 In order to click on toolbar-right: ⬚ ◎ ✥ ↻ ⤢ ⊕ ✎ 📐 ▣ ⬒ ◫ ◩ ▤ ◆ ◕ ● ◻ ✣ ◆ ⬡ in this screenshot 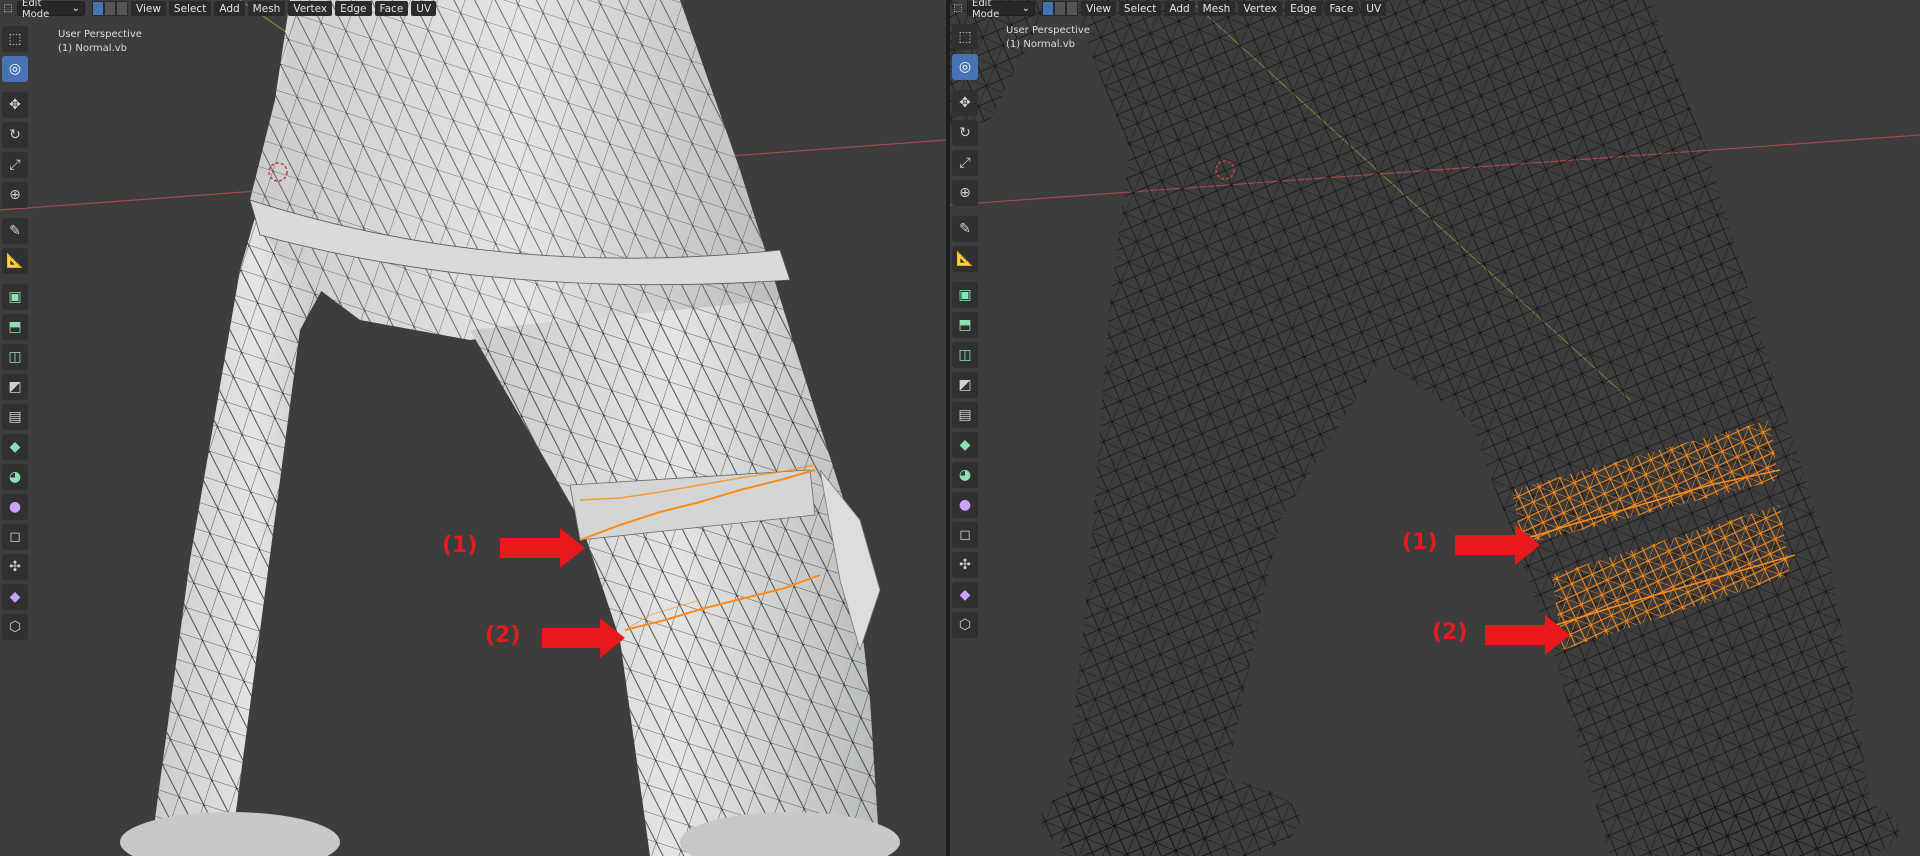, I will do `click(965, 331)`.